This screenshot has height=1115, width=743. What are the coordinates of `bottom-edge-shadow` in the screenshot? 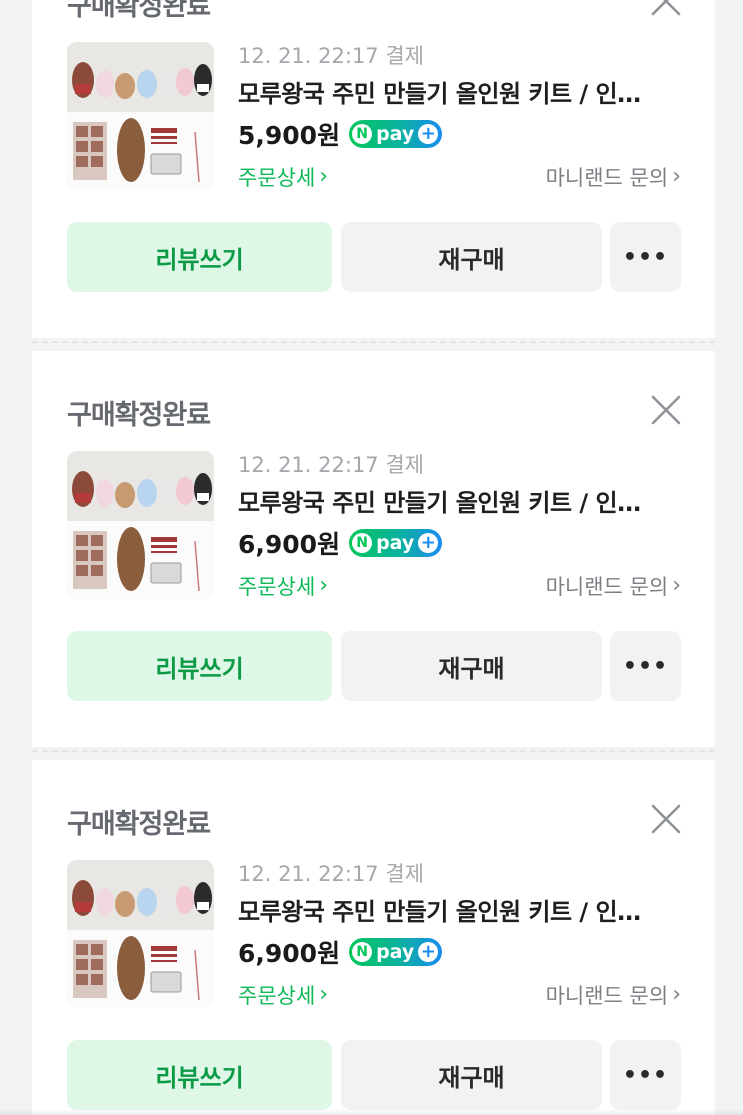 It's located at (371, 1112).